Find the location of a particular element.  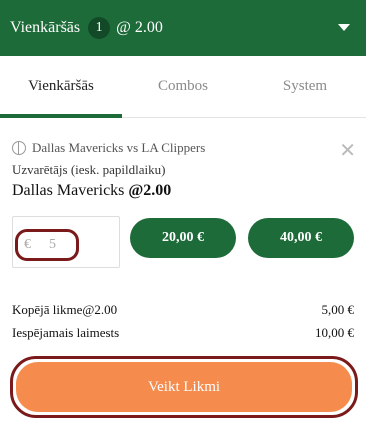

total-stake-label: Kopējā likme@2.00 is located at coordinates (65, 309).